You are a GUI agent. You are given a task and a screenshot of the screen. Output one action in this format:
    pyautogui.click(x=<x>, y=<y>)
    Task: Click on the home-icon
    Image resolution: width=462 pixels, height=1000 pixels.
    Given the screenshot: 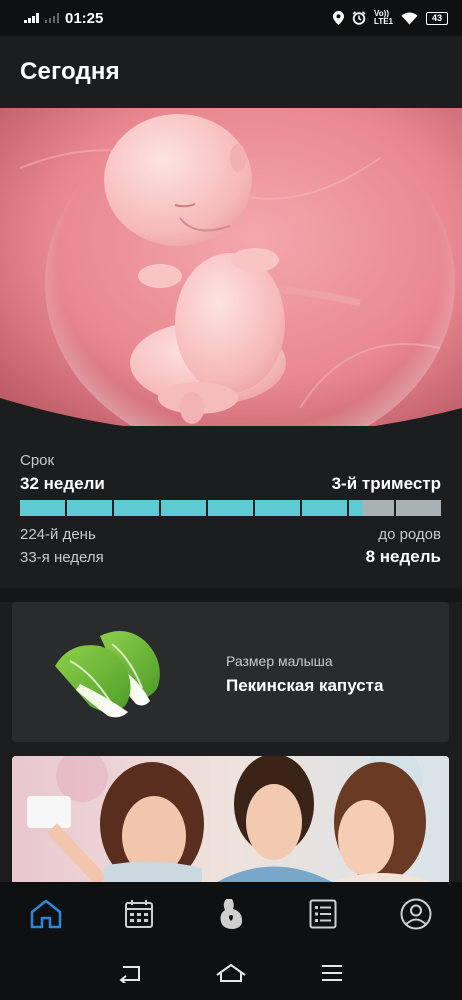 What is the action you would take?
    pyautogui.click(x=46, y=914)
    